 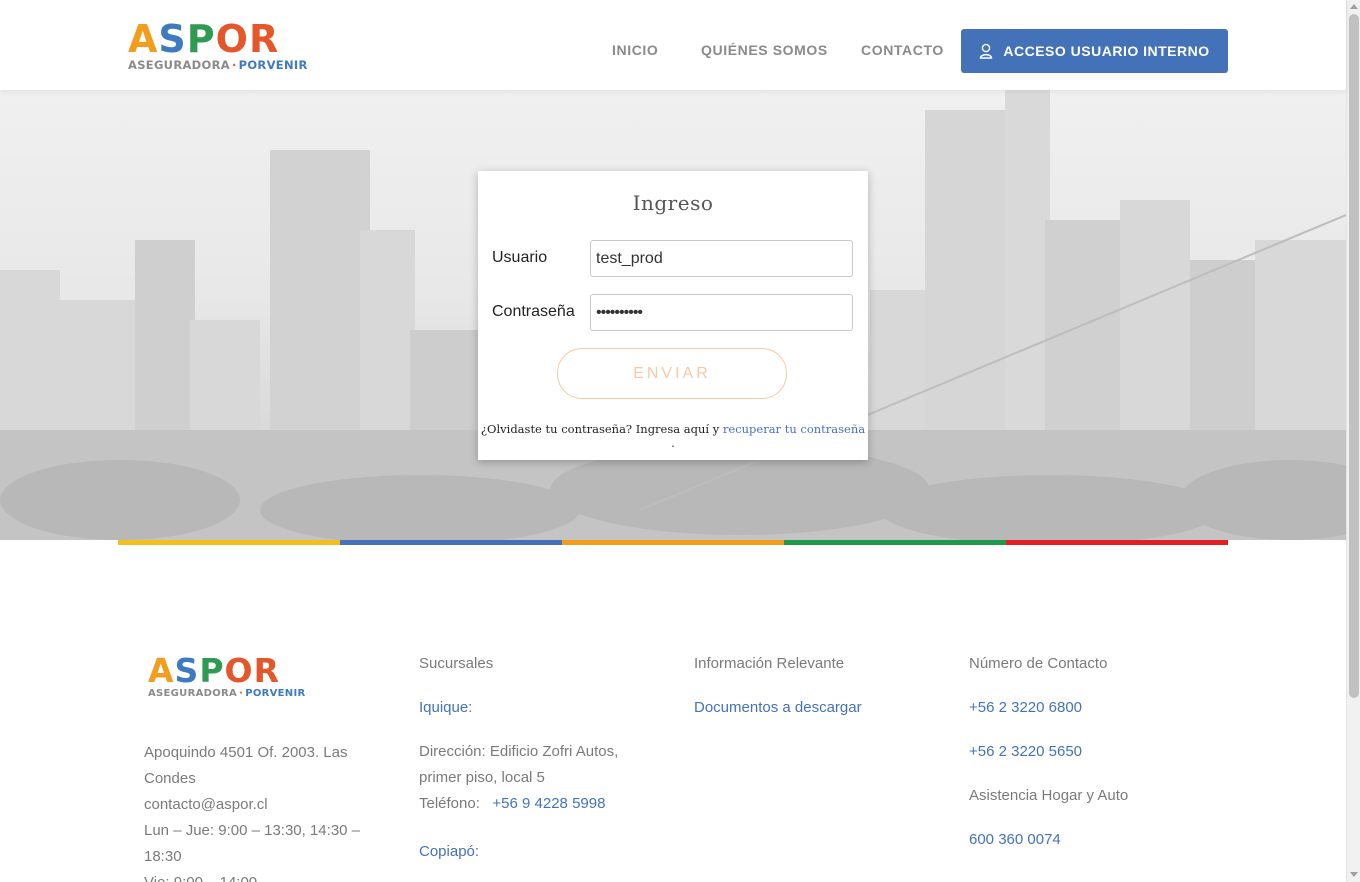 What do you see at coordinates (1106, 51) in the screenshot?
I see `internal-access-label: ACCESO USUARIO INTERNO` at bounding box center [1106, 51].